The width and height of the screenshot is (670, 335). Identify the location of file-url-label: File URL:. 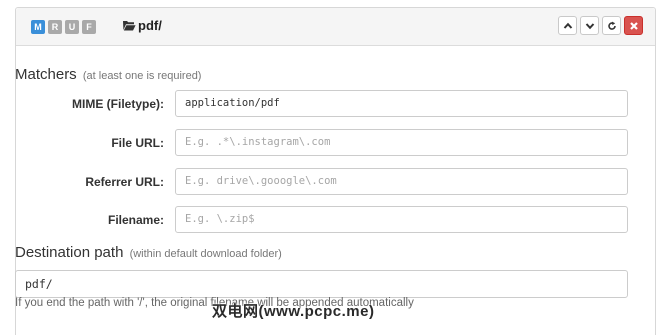
(137, 143).